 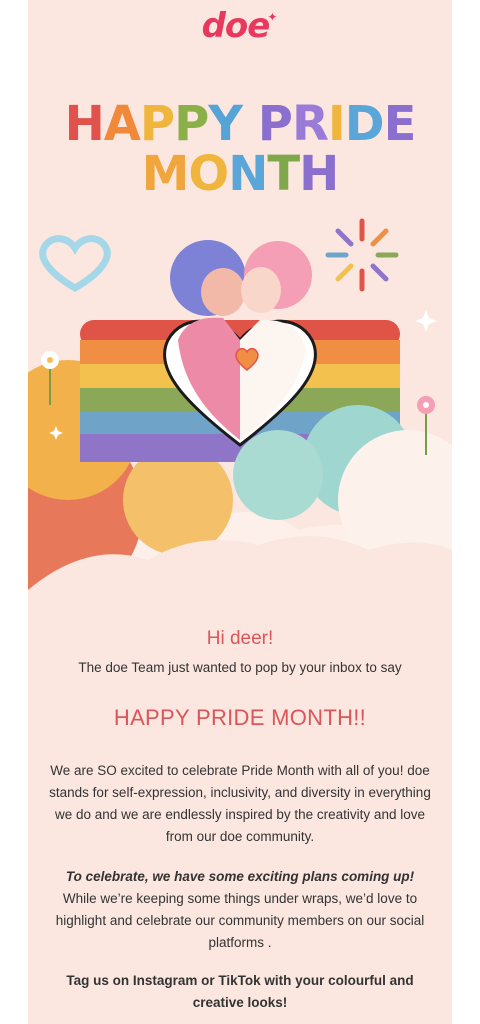 I want to click on pride-title: HAPPY PRIDE MONTH!!, so click(x=240, y=717).